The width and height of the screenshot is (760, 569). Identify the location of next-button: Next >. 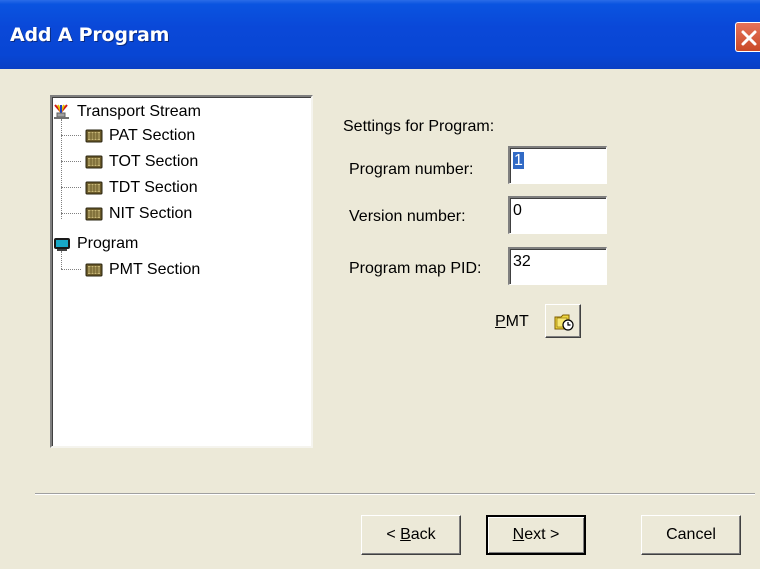
(536, 535).